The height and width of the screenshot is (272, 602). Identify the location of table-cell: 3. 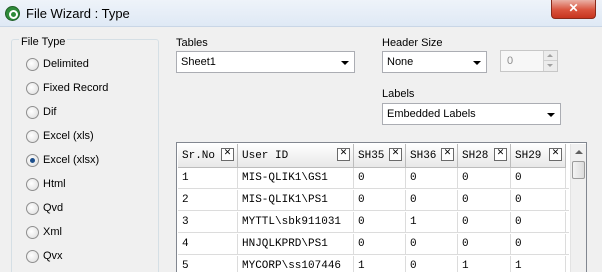
(208, 222).